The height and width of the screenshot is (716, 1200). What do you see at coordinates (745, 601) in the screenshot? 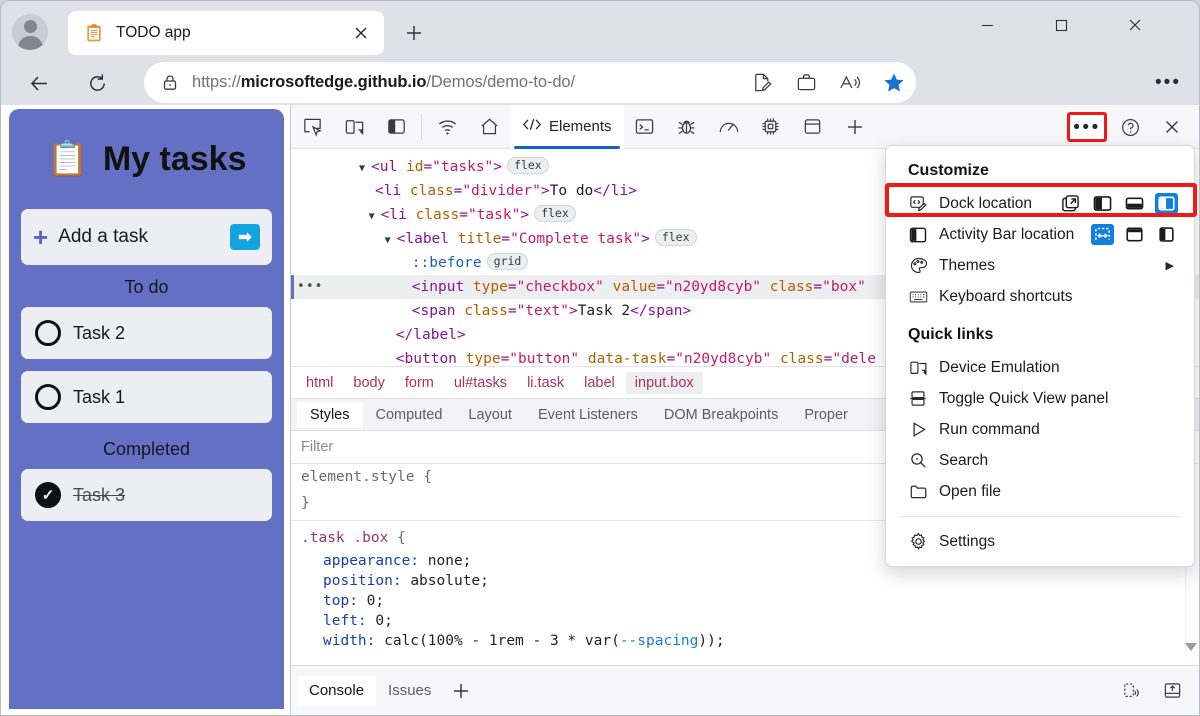
I see `css-declaration: top: 0;` at bounding box center [745, 601].